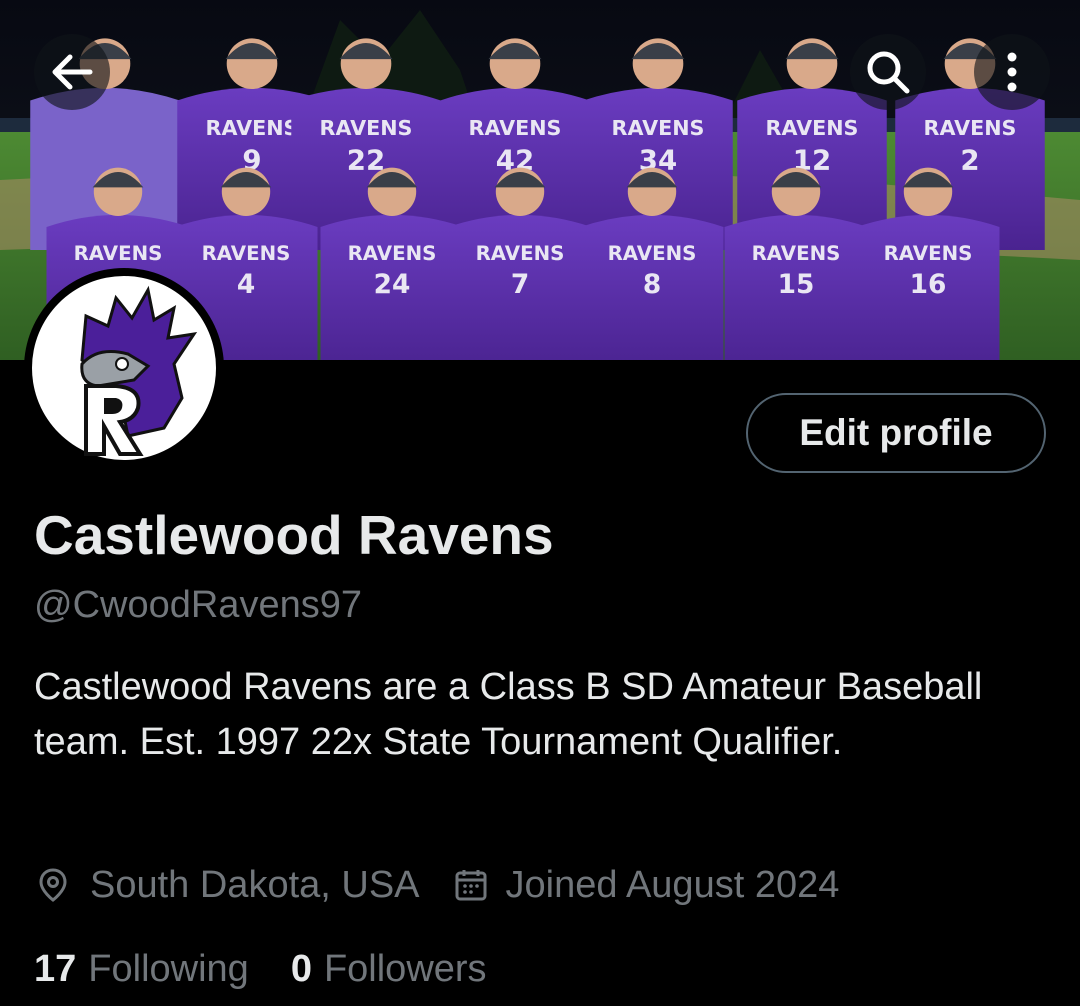 The height and width of the screenshot is (1006, 1080). Describe the element at coordinates (168, 968) in the screenshot. I see `following-label: Following` at that location.